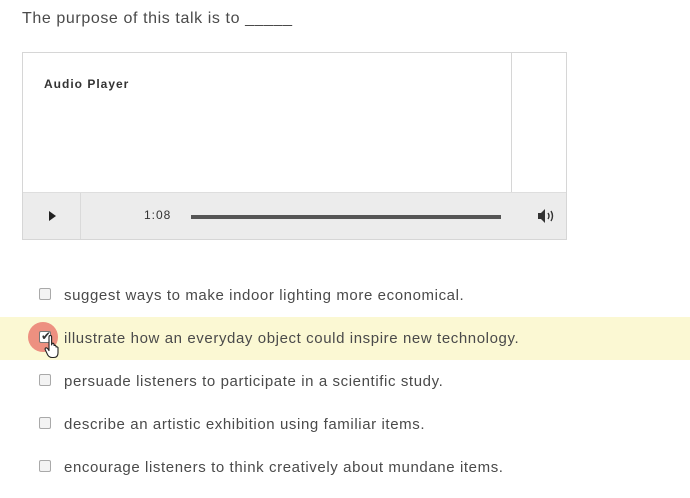 The image size is (690, 498). Describe the element at coordinates (158, 215) in the screenshot. I see `playback-time: 1:08` at that location.